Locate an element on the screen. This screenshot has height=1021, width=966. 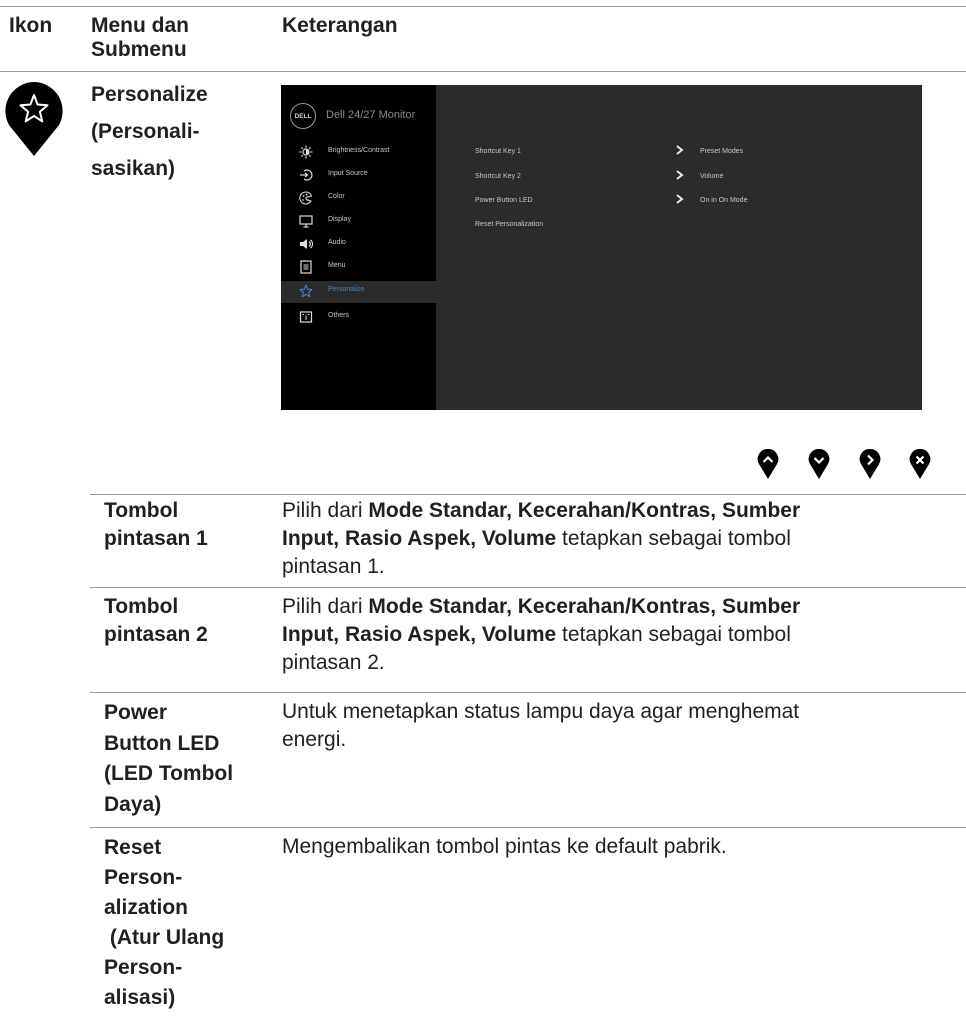
up-button-icon is located at coordinates (768, 463).